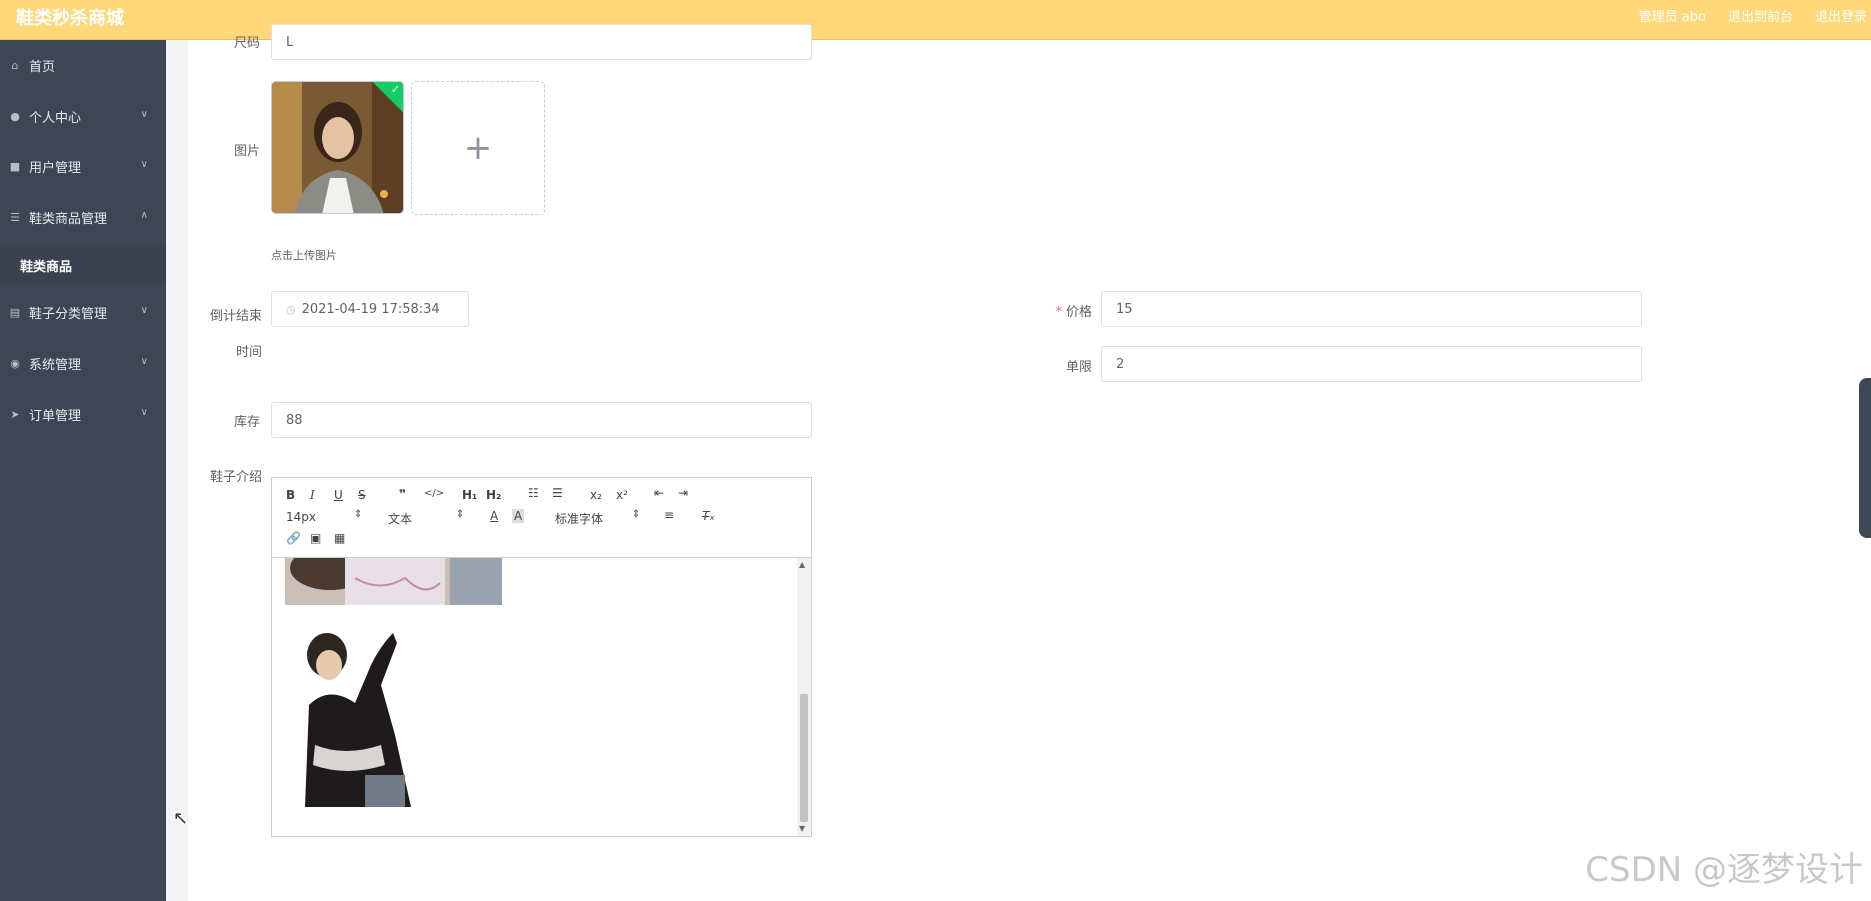  What do you see at coordinates (1724, 870) in the screenshot?
I see `watermark: CSDN @逐梦设计` at bounding box center [1724, 870].